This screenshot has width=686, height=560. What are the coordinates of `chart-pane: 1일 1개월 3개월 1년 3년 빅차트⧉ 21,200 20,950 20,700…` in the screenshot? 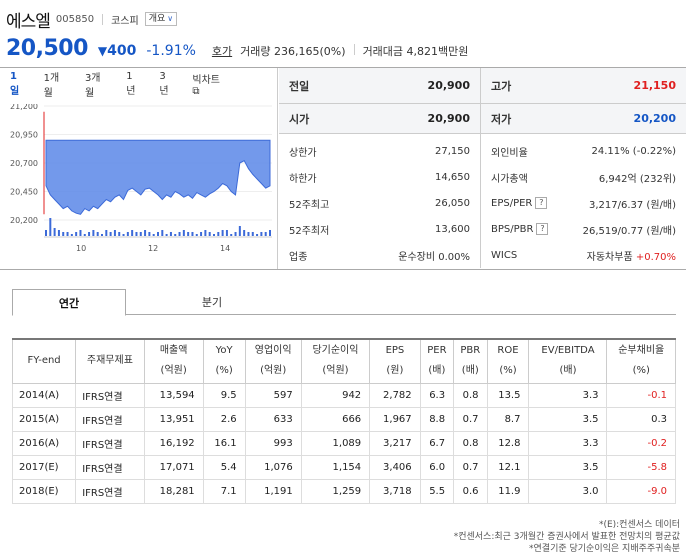 It's located at (139, 168).